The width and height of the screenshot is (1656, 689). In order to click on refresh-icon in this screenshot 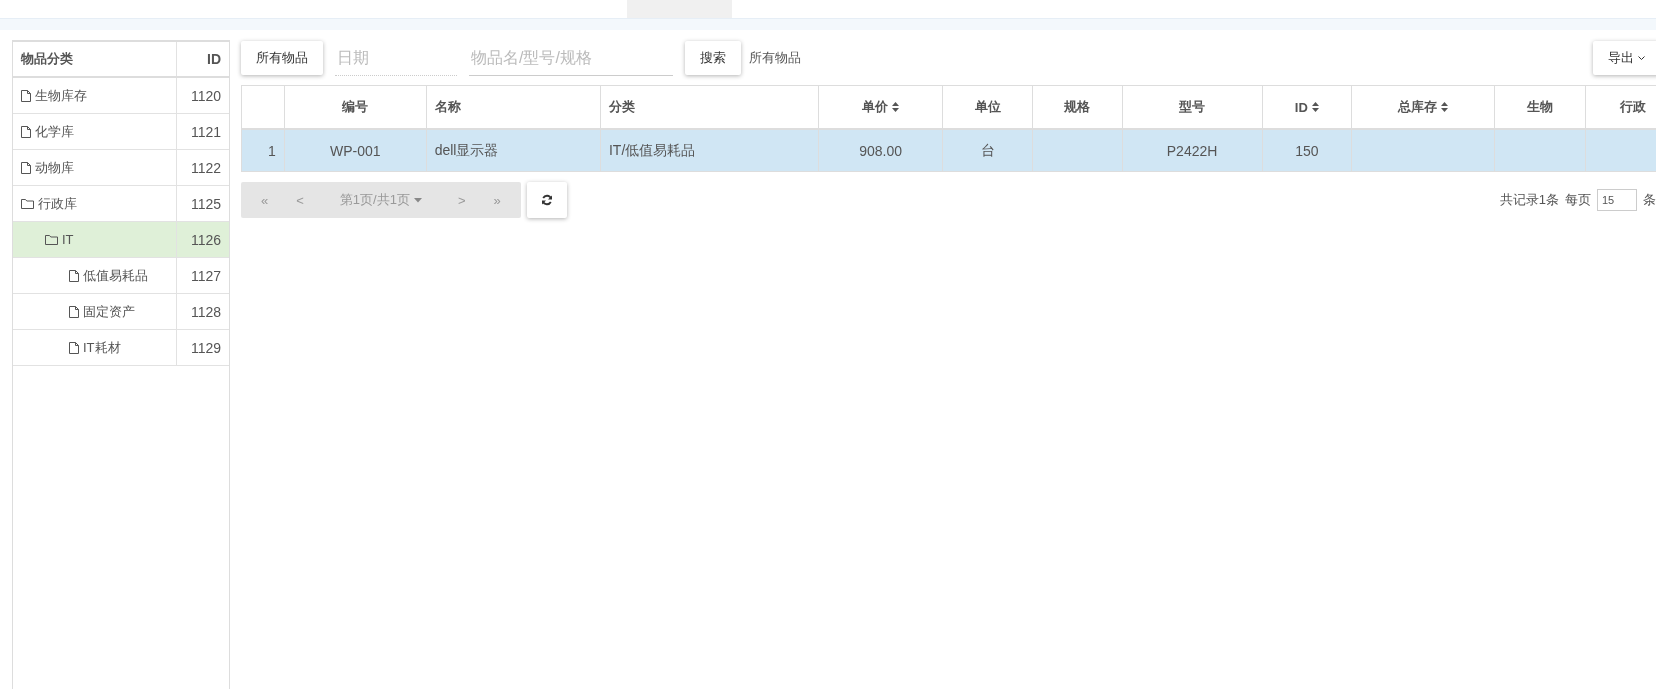, I will do `click(546, 200)`.